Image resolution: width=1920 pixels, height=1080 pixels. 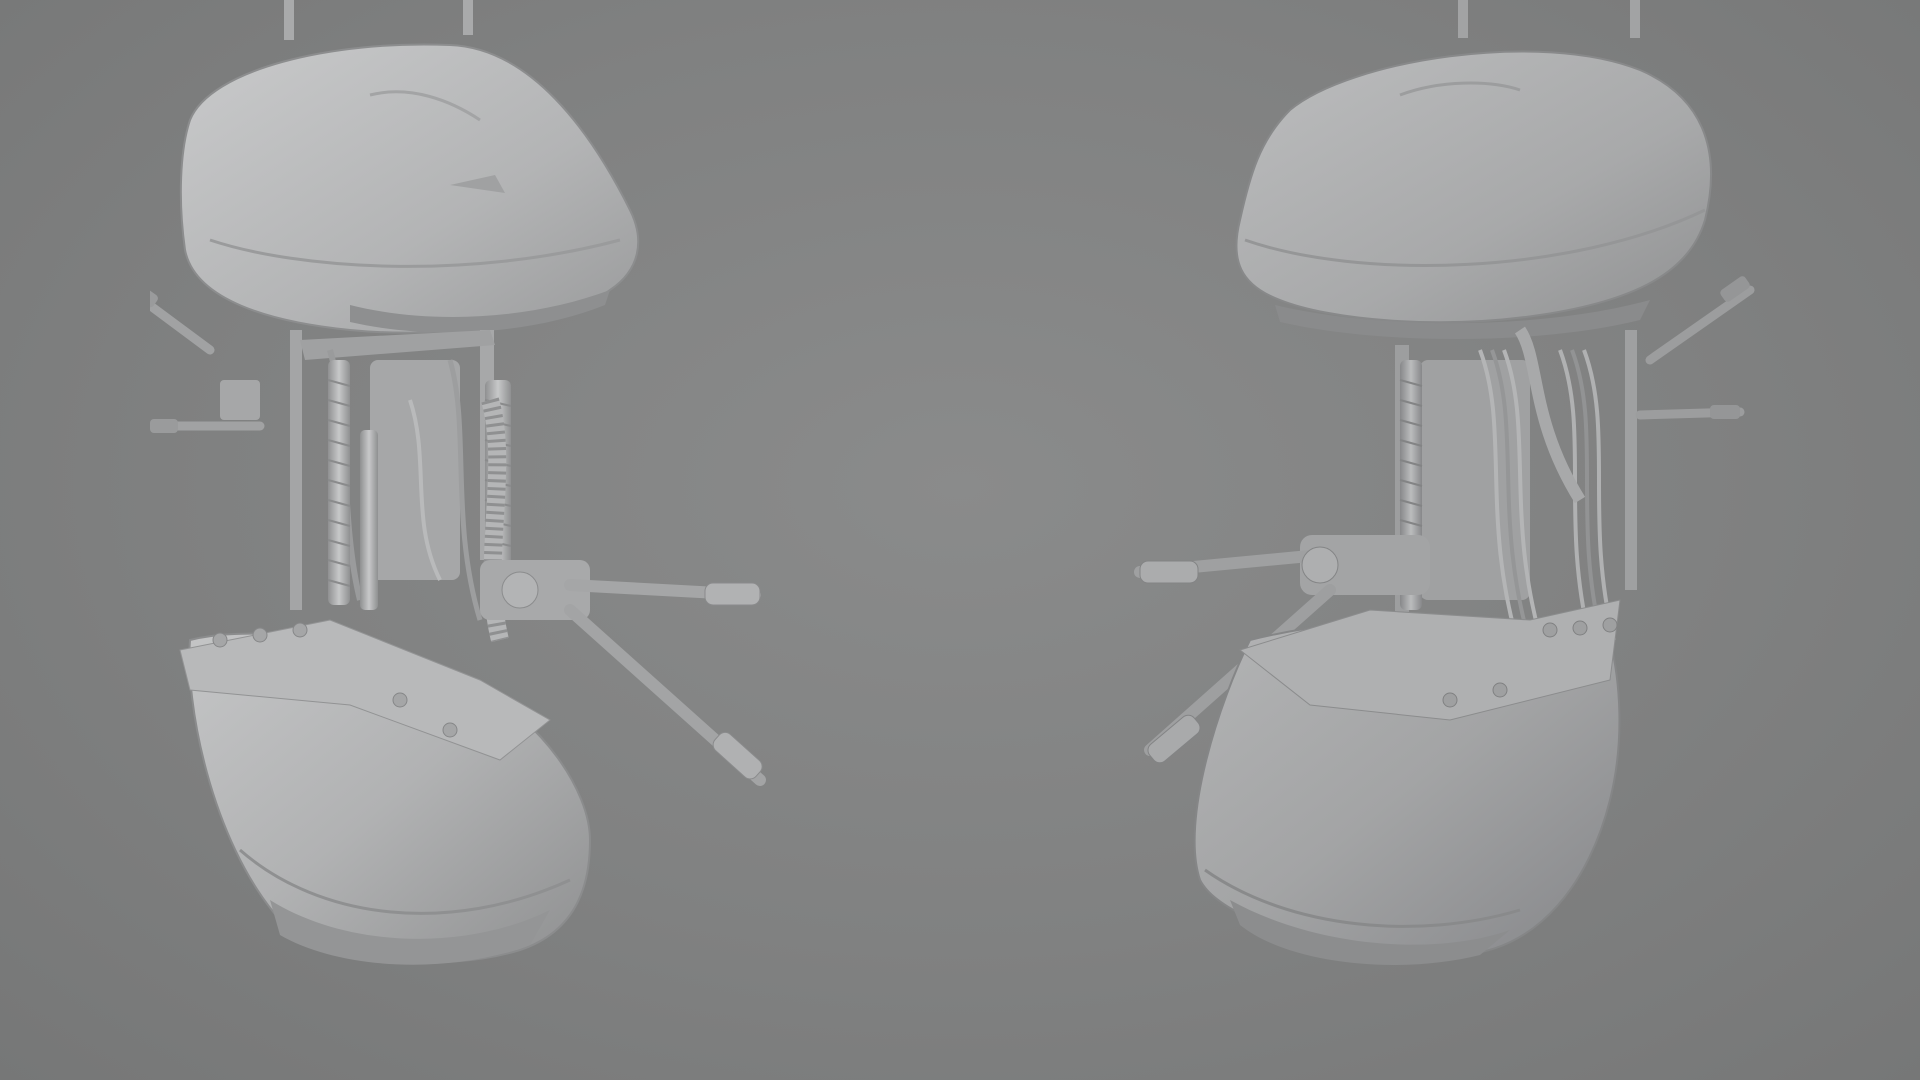 I want to click on side-guns-right, so click(x=1695, y=348).